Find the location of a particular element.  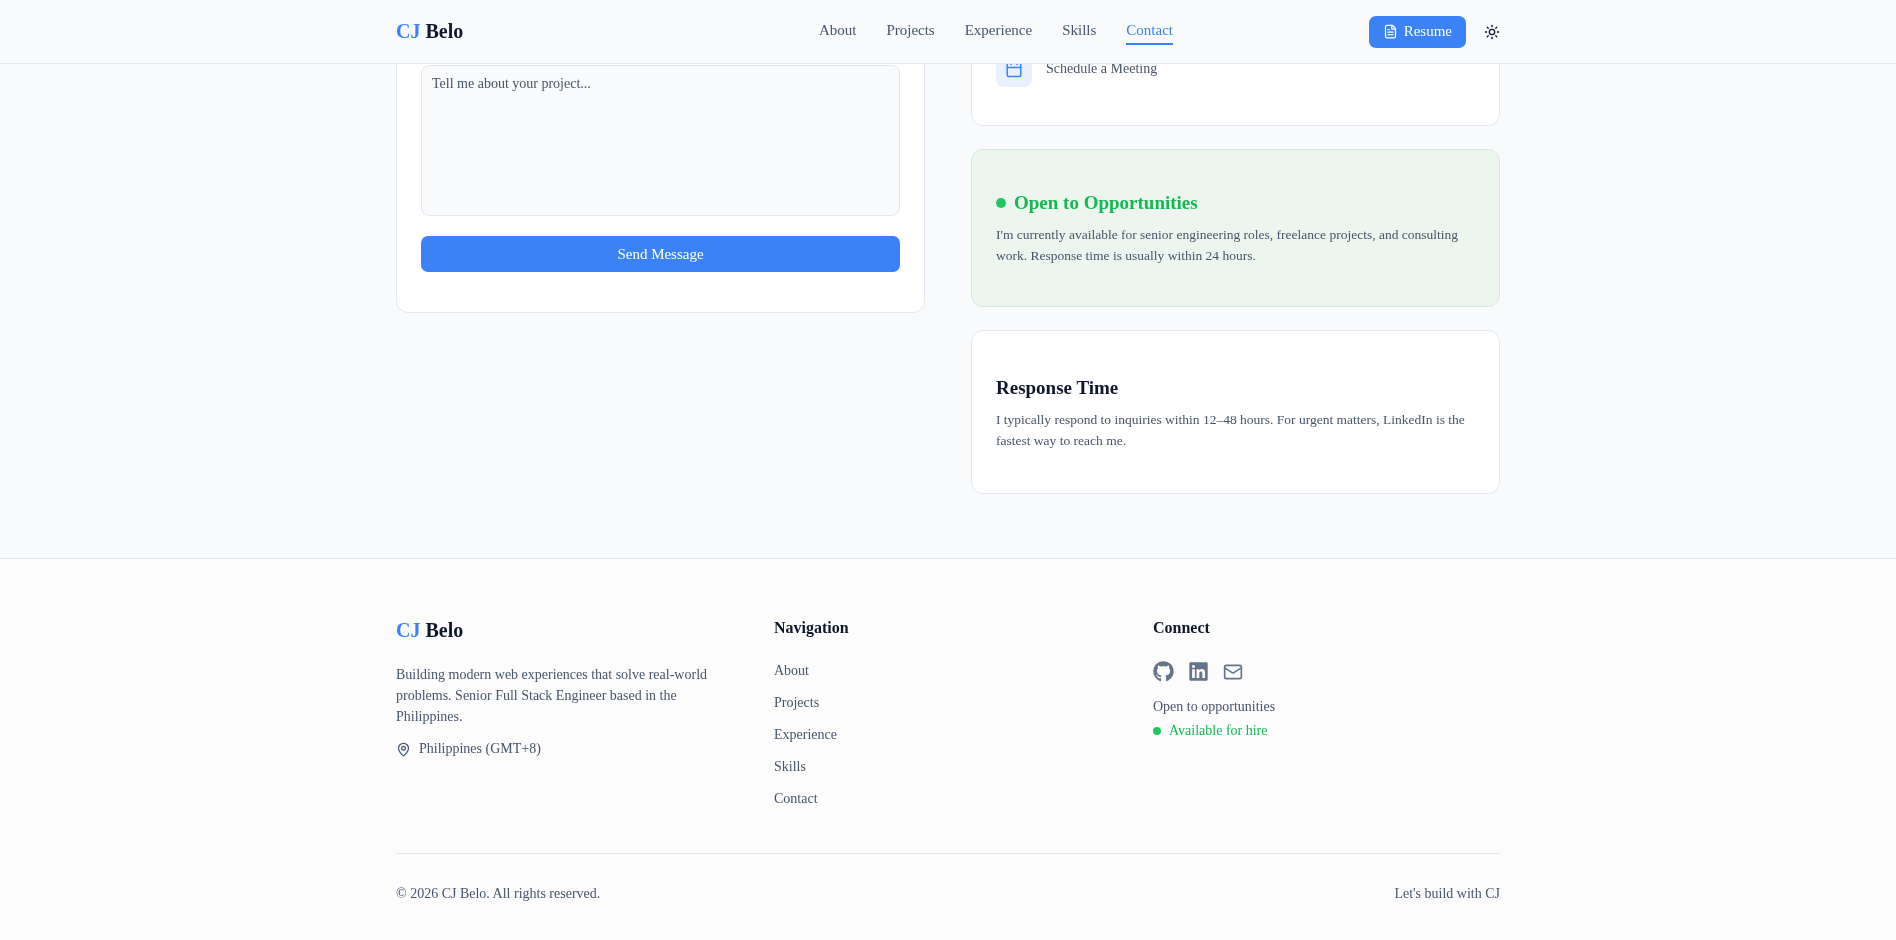

footer-nav-link: Skills is located at coordinates (790, 766).